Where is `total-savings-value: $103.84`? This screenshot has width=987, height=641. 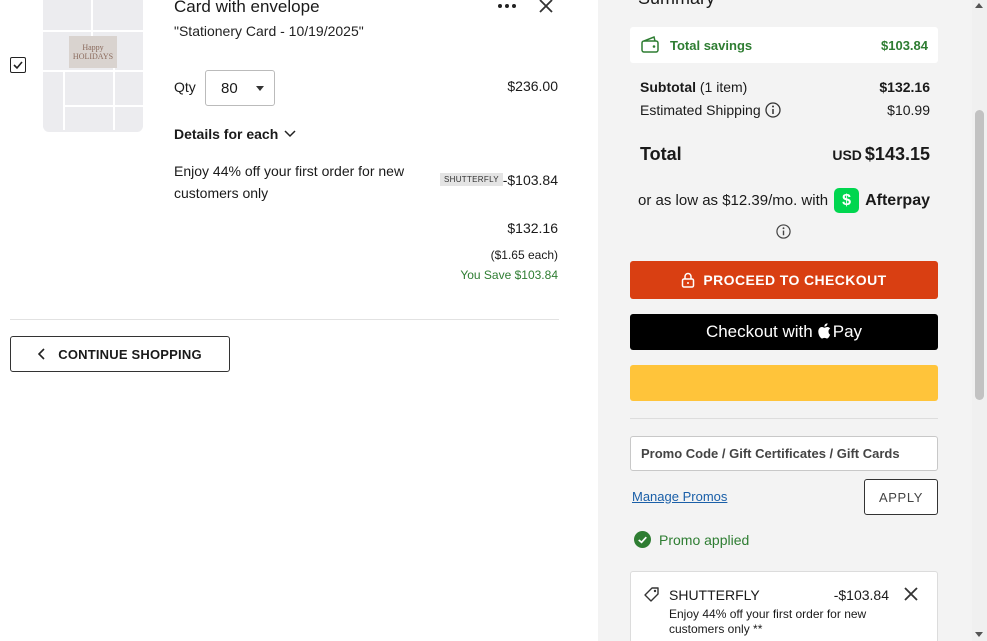 total-savings-value: $103.84 is located at coordinates (904, 45).